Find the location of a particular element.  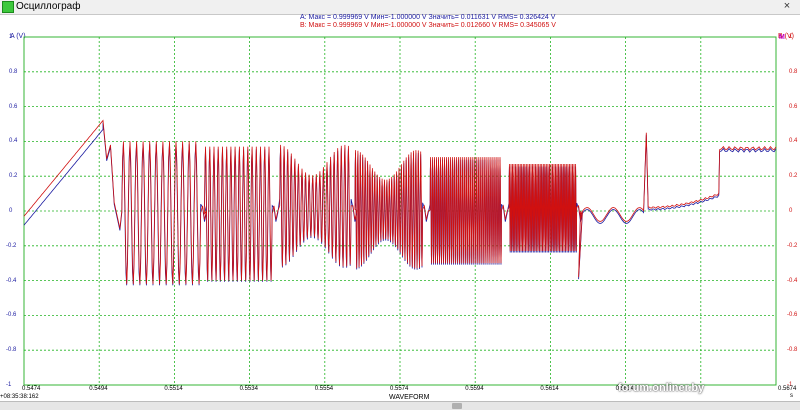

y-tick-label-left: 0.8 is located at coordinates (13, 71).